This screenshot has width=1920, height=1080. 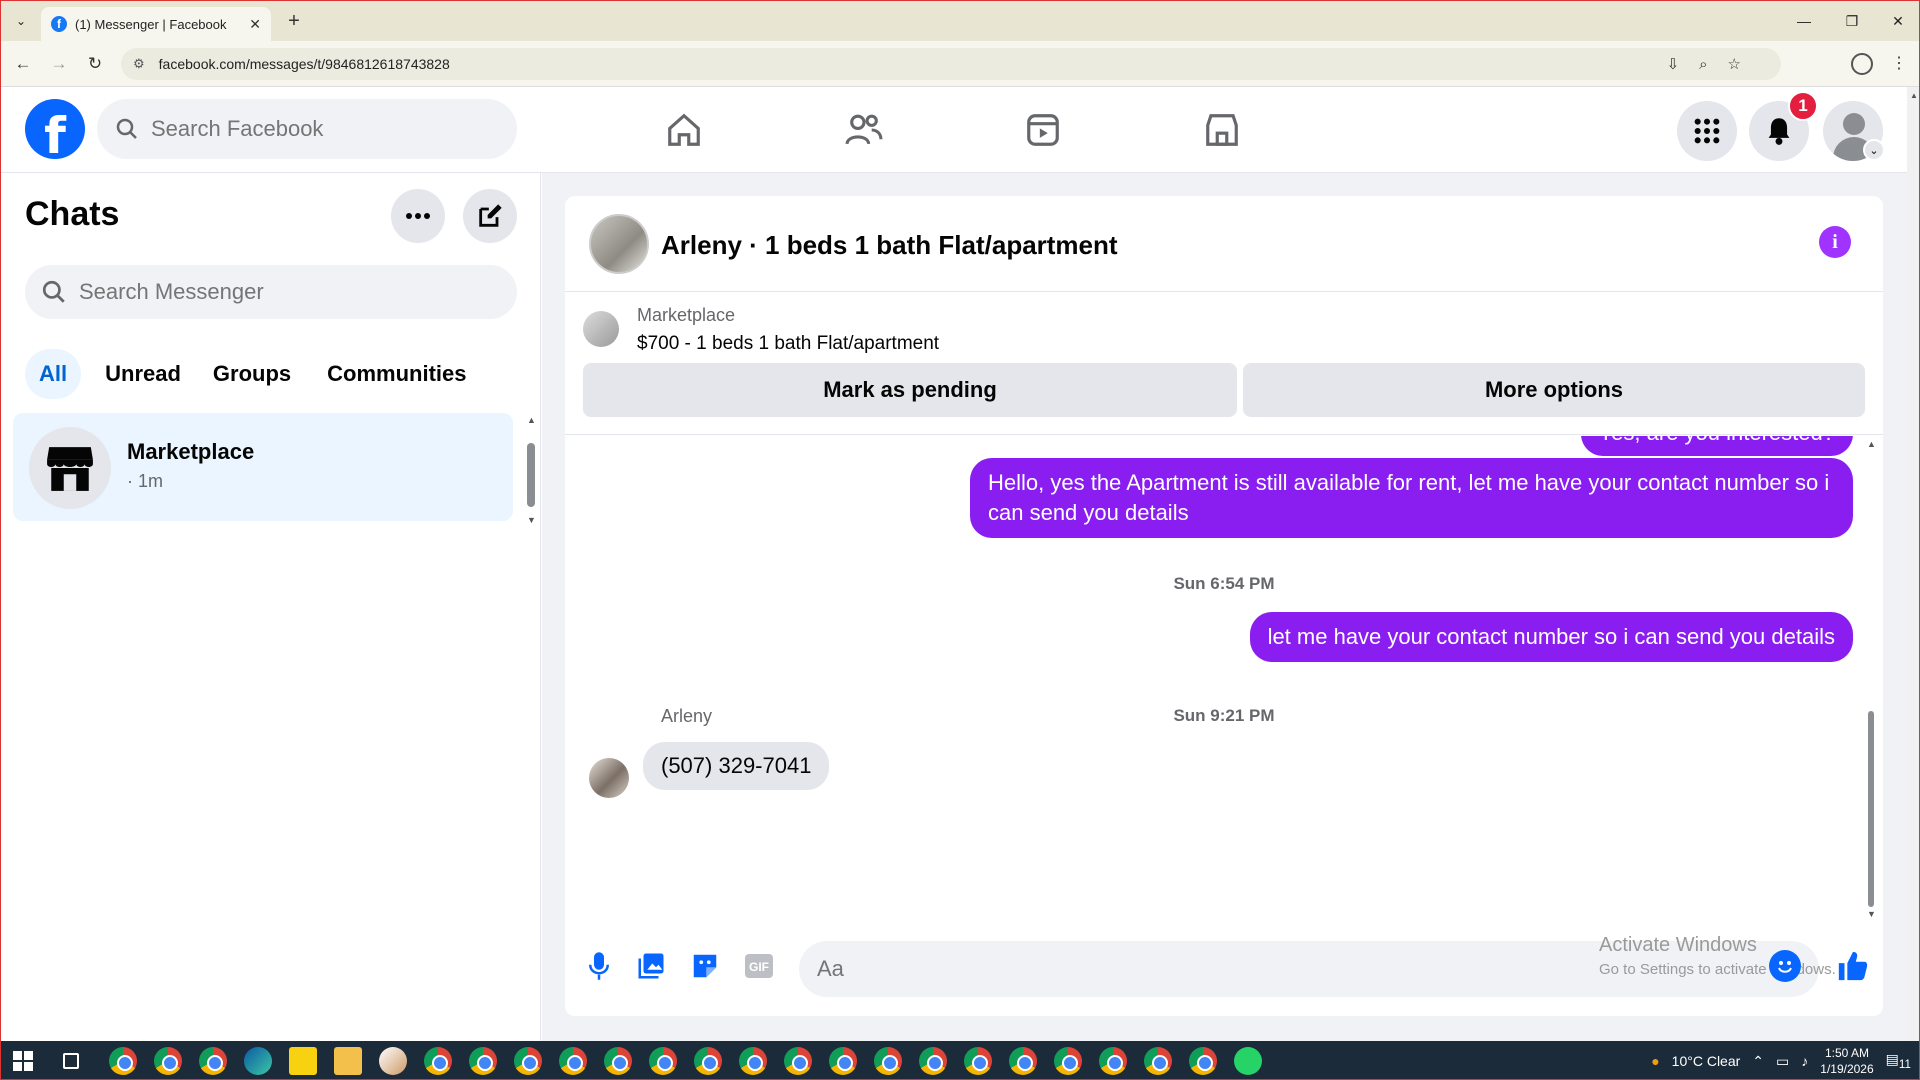 I want to click on messenger-search, so click(x=271, y=292).